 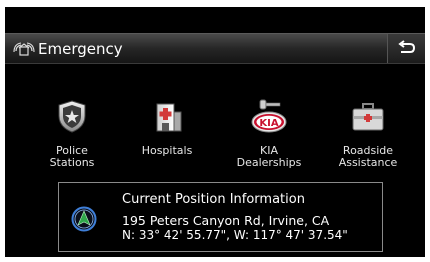 What do you see at coordinates (167, 116) in the screenshot?
I see `hospital-icon` at bounding box center [167, 116].